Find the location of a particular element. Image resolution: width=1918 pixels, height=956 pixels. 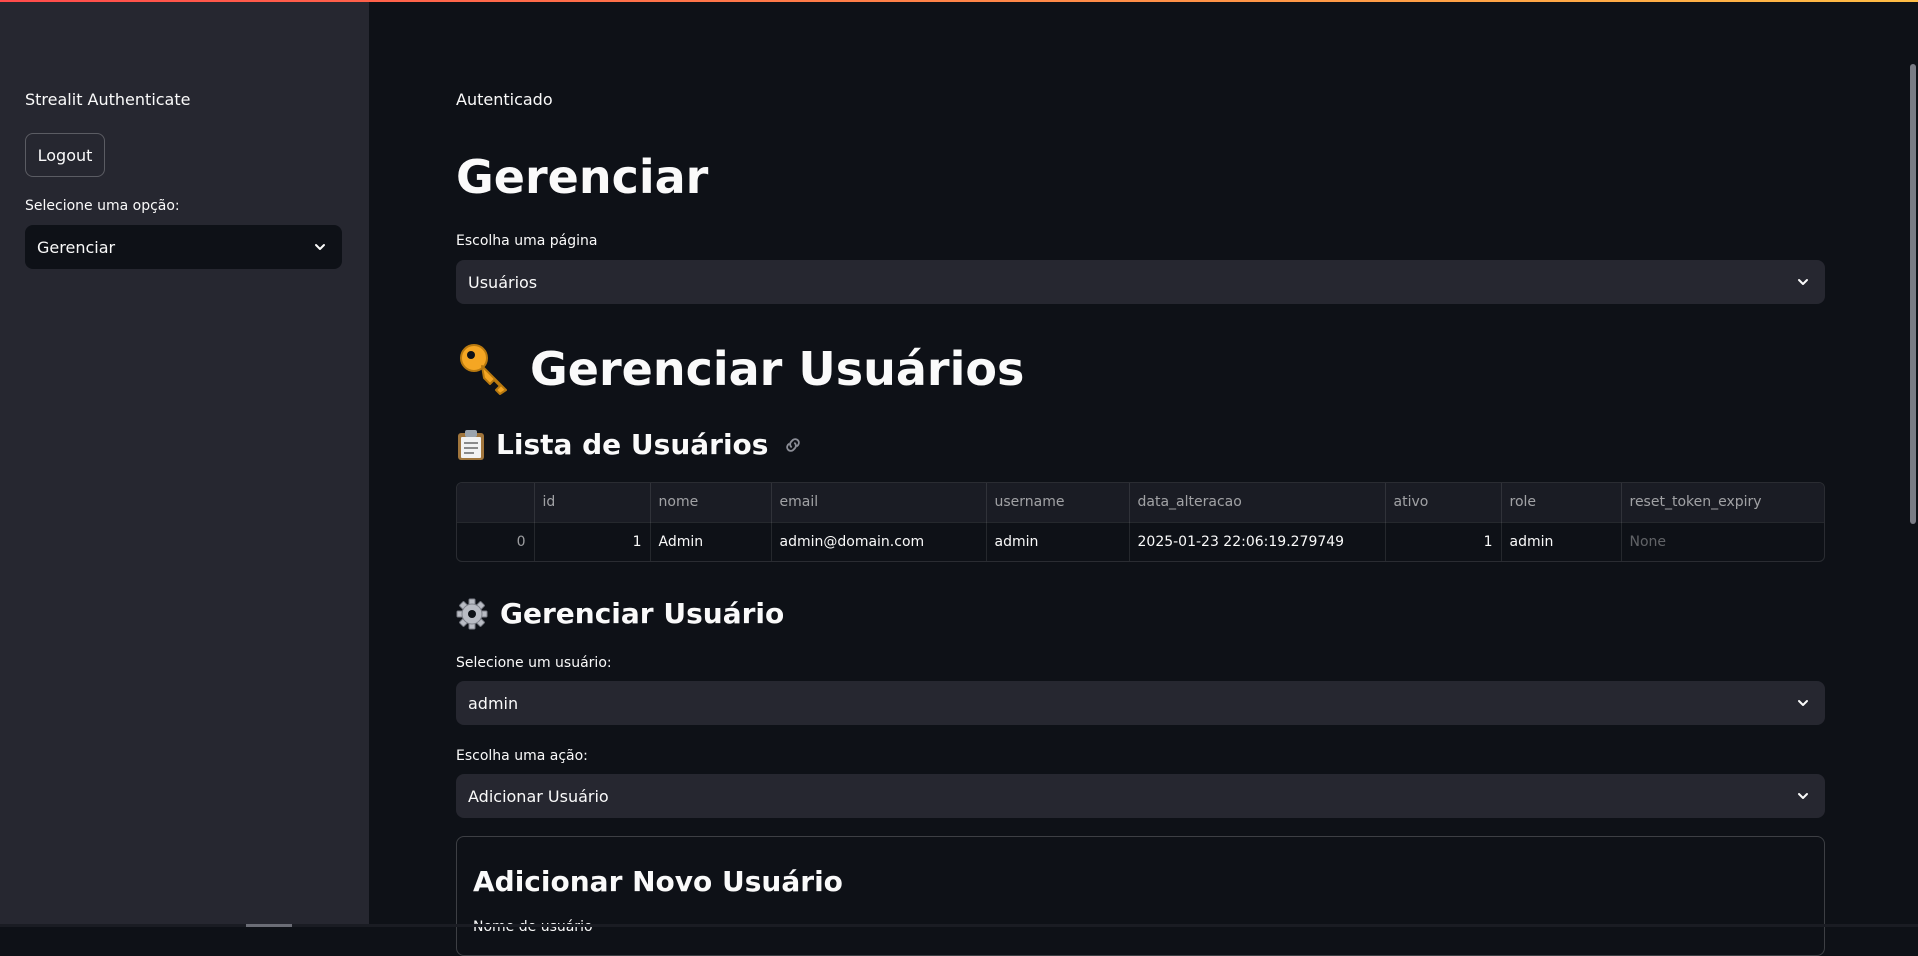

form-field-label: Nome de usuário is located at coordinates (533, 927).